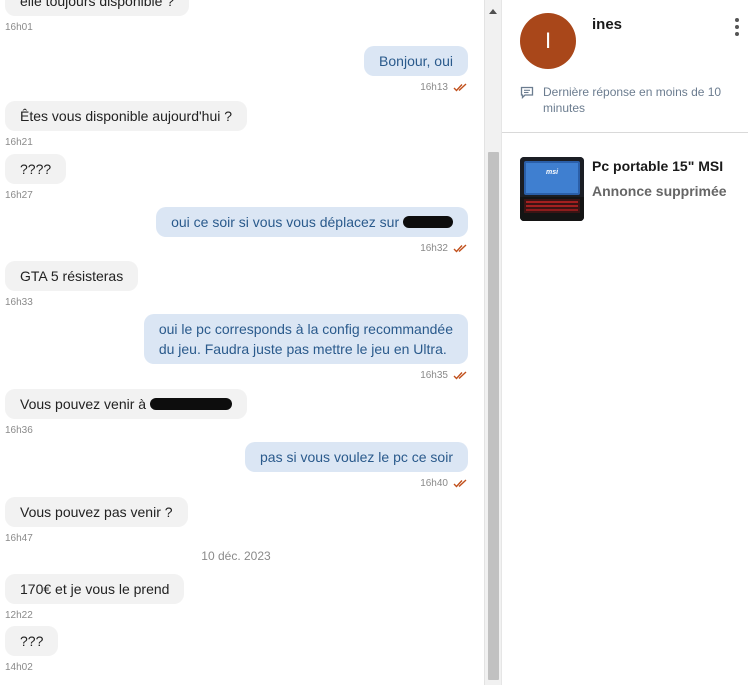  I want to click on message-bubble: Vous pouvez venir à, so click(126, 404).